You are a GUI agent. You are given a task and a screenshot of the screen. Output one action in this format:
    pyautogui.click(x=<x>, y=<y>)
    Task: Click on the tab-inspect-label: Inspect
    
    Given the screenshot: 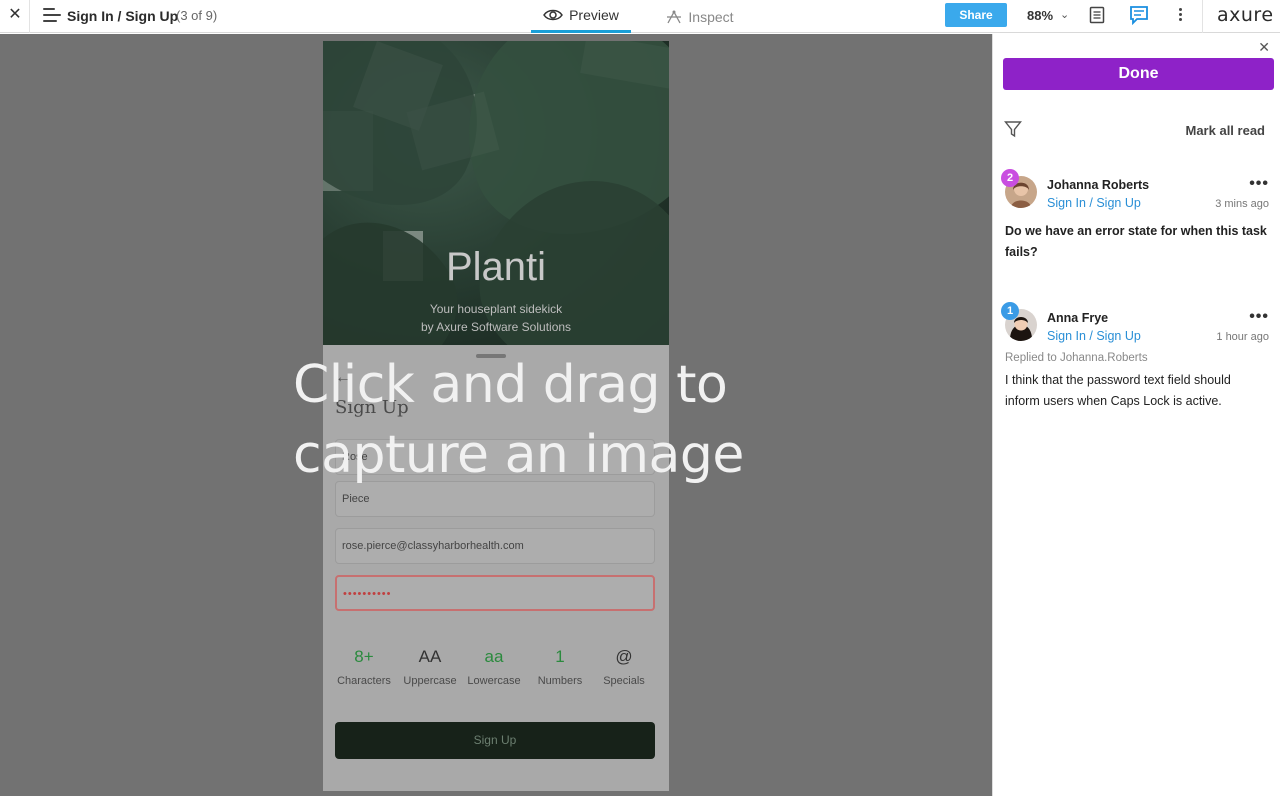 What is the action you would take?
    pyautogui.click(x=711, y=16)
    